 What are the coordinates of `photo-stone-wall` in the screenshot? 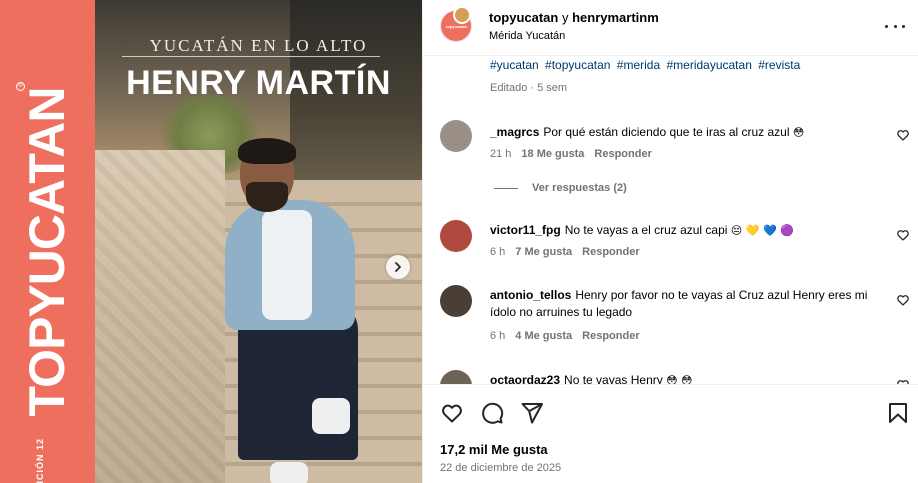 It's located at (160, 316).